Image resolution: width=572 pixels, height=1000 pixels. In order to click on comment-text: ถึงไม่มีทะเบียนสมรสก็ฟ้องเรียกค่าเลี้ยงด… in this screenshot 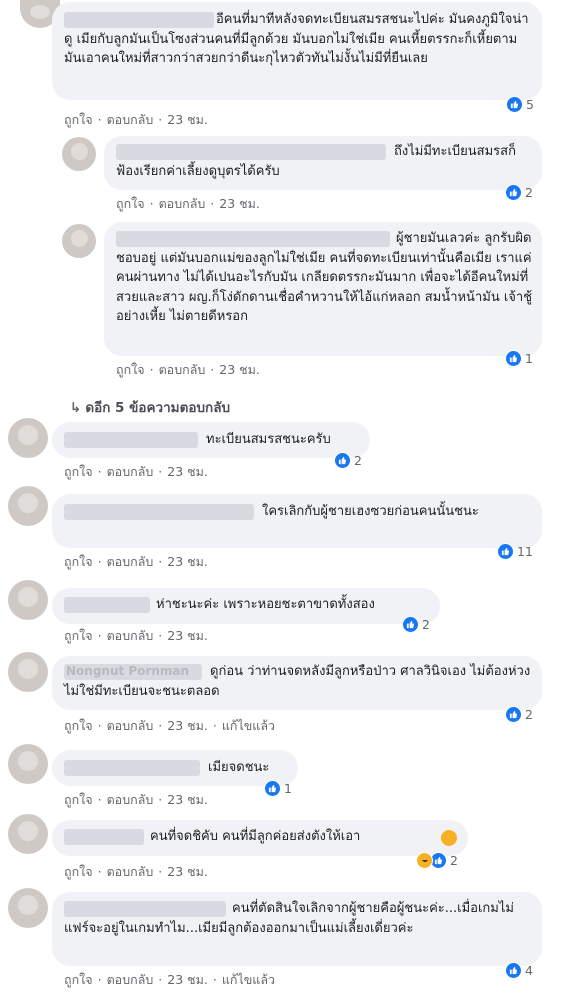, I will do `click(316, 161)`.